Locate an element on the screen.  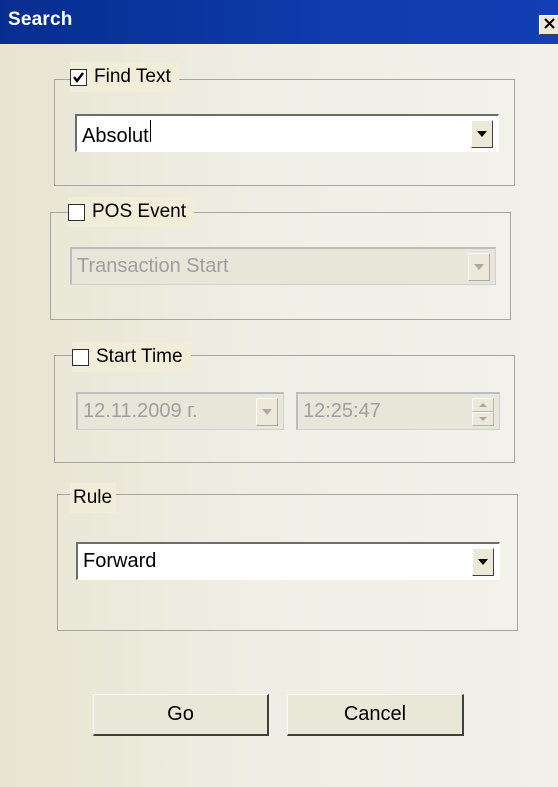
start-time-legend: Start Time is located at coordinates (131, 357).